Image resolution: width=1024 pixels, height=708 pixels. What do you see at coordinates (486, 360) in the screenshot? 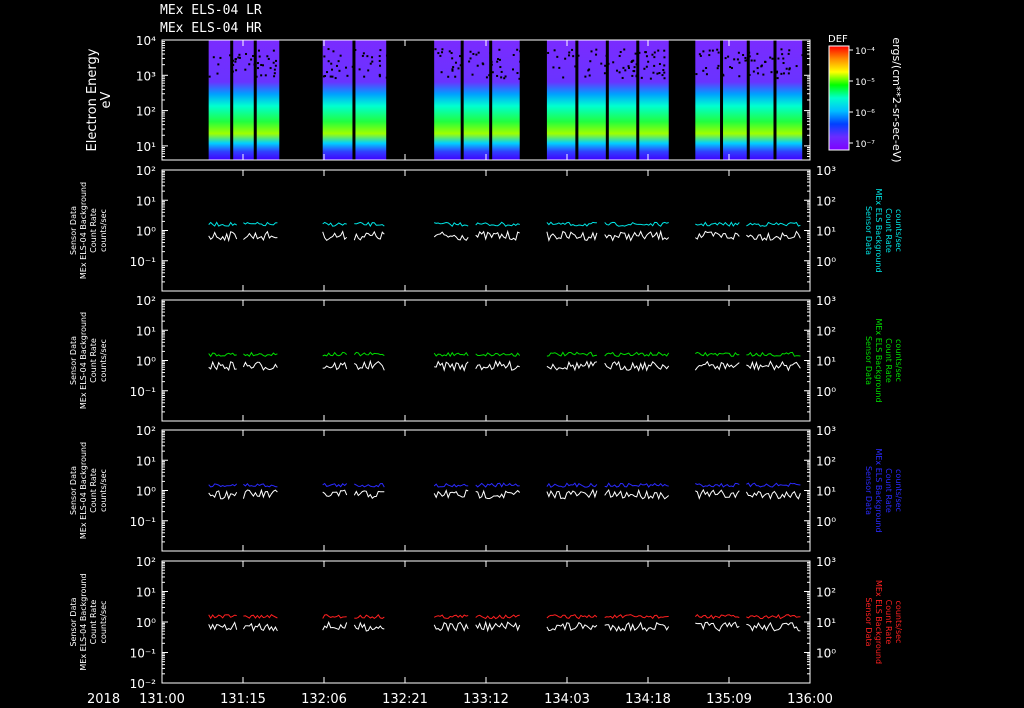
I see `panel-frame` at bounding box center [486, 360].